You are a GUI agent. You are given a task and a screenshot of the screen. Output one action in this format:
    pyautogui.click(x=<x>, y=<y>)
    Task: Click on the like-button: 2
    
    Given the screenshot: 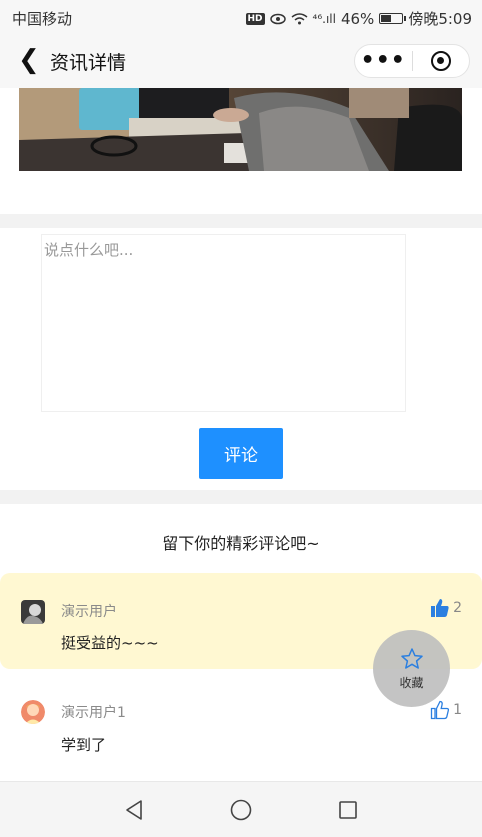 What is the action you would take?
    pyautogui.click(x=446, y=608)
    